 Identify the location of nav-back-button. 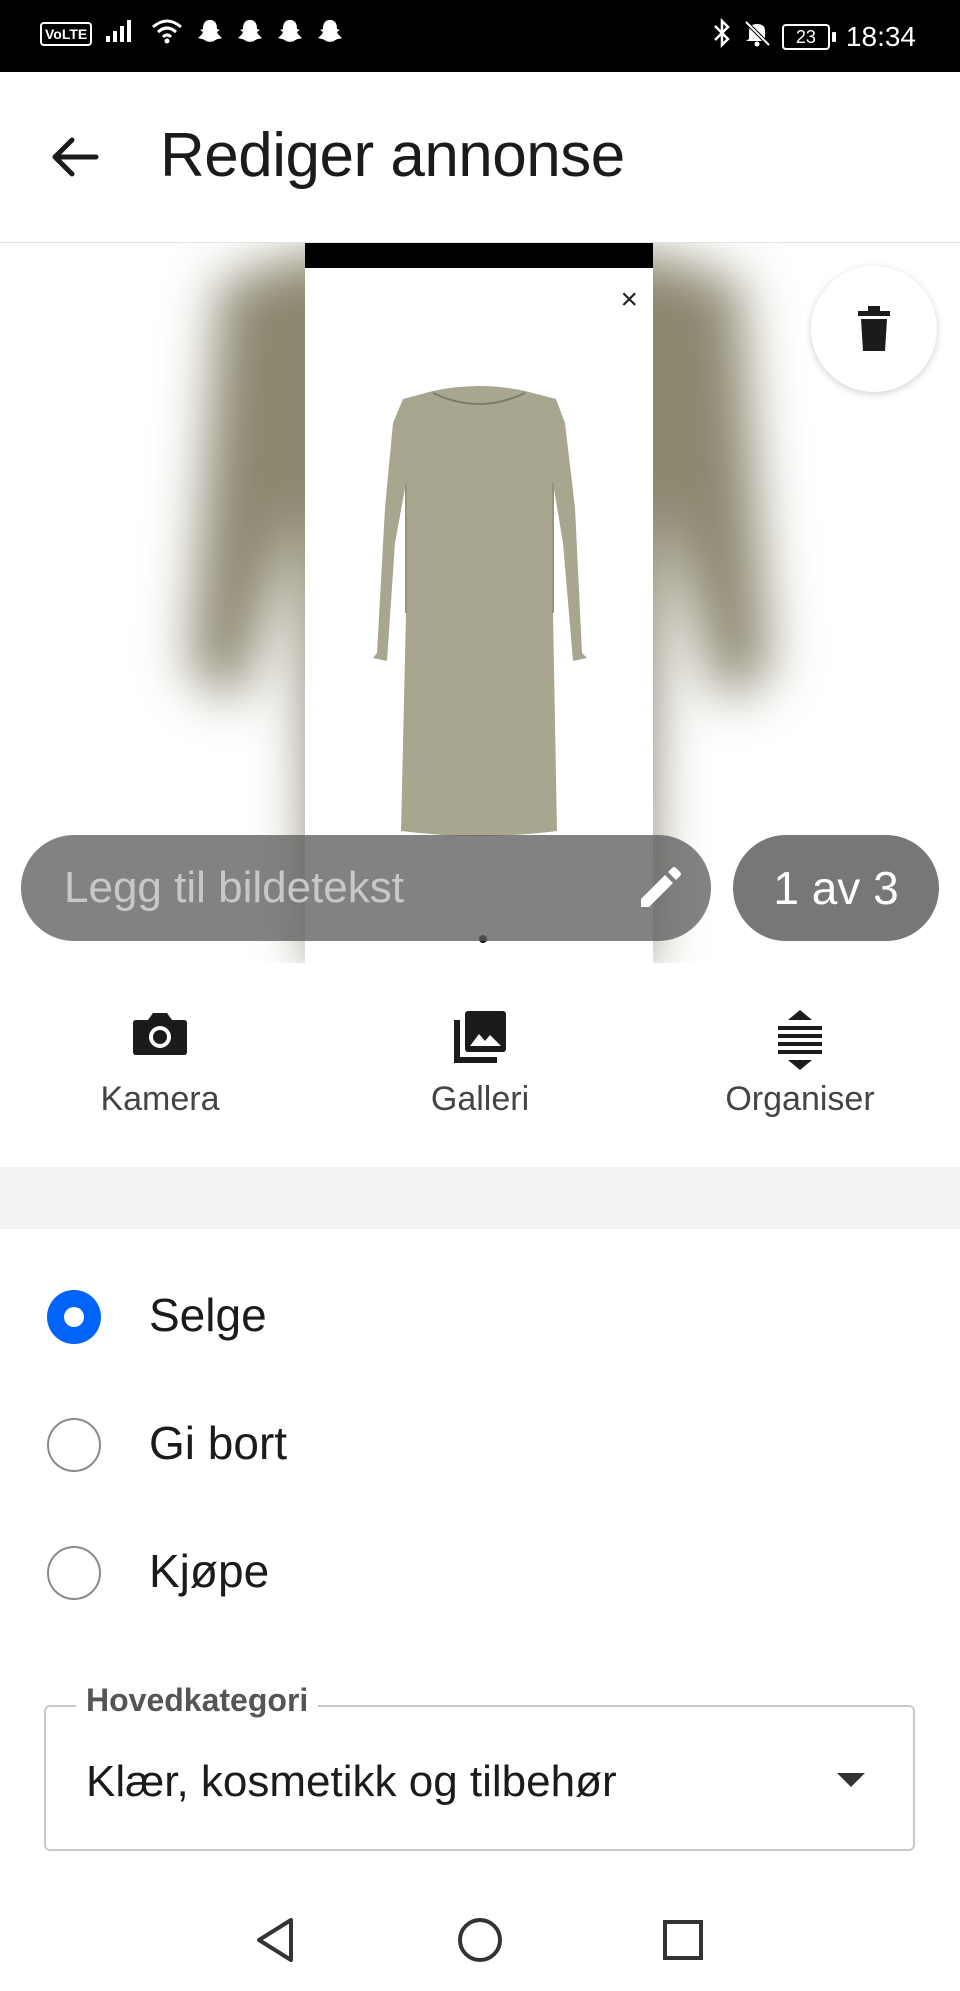
(275, 1940).